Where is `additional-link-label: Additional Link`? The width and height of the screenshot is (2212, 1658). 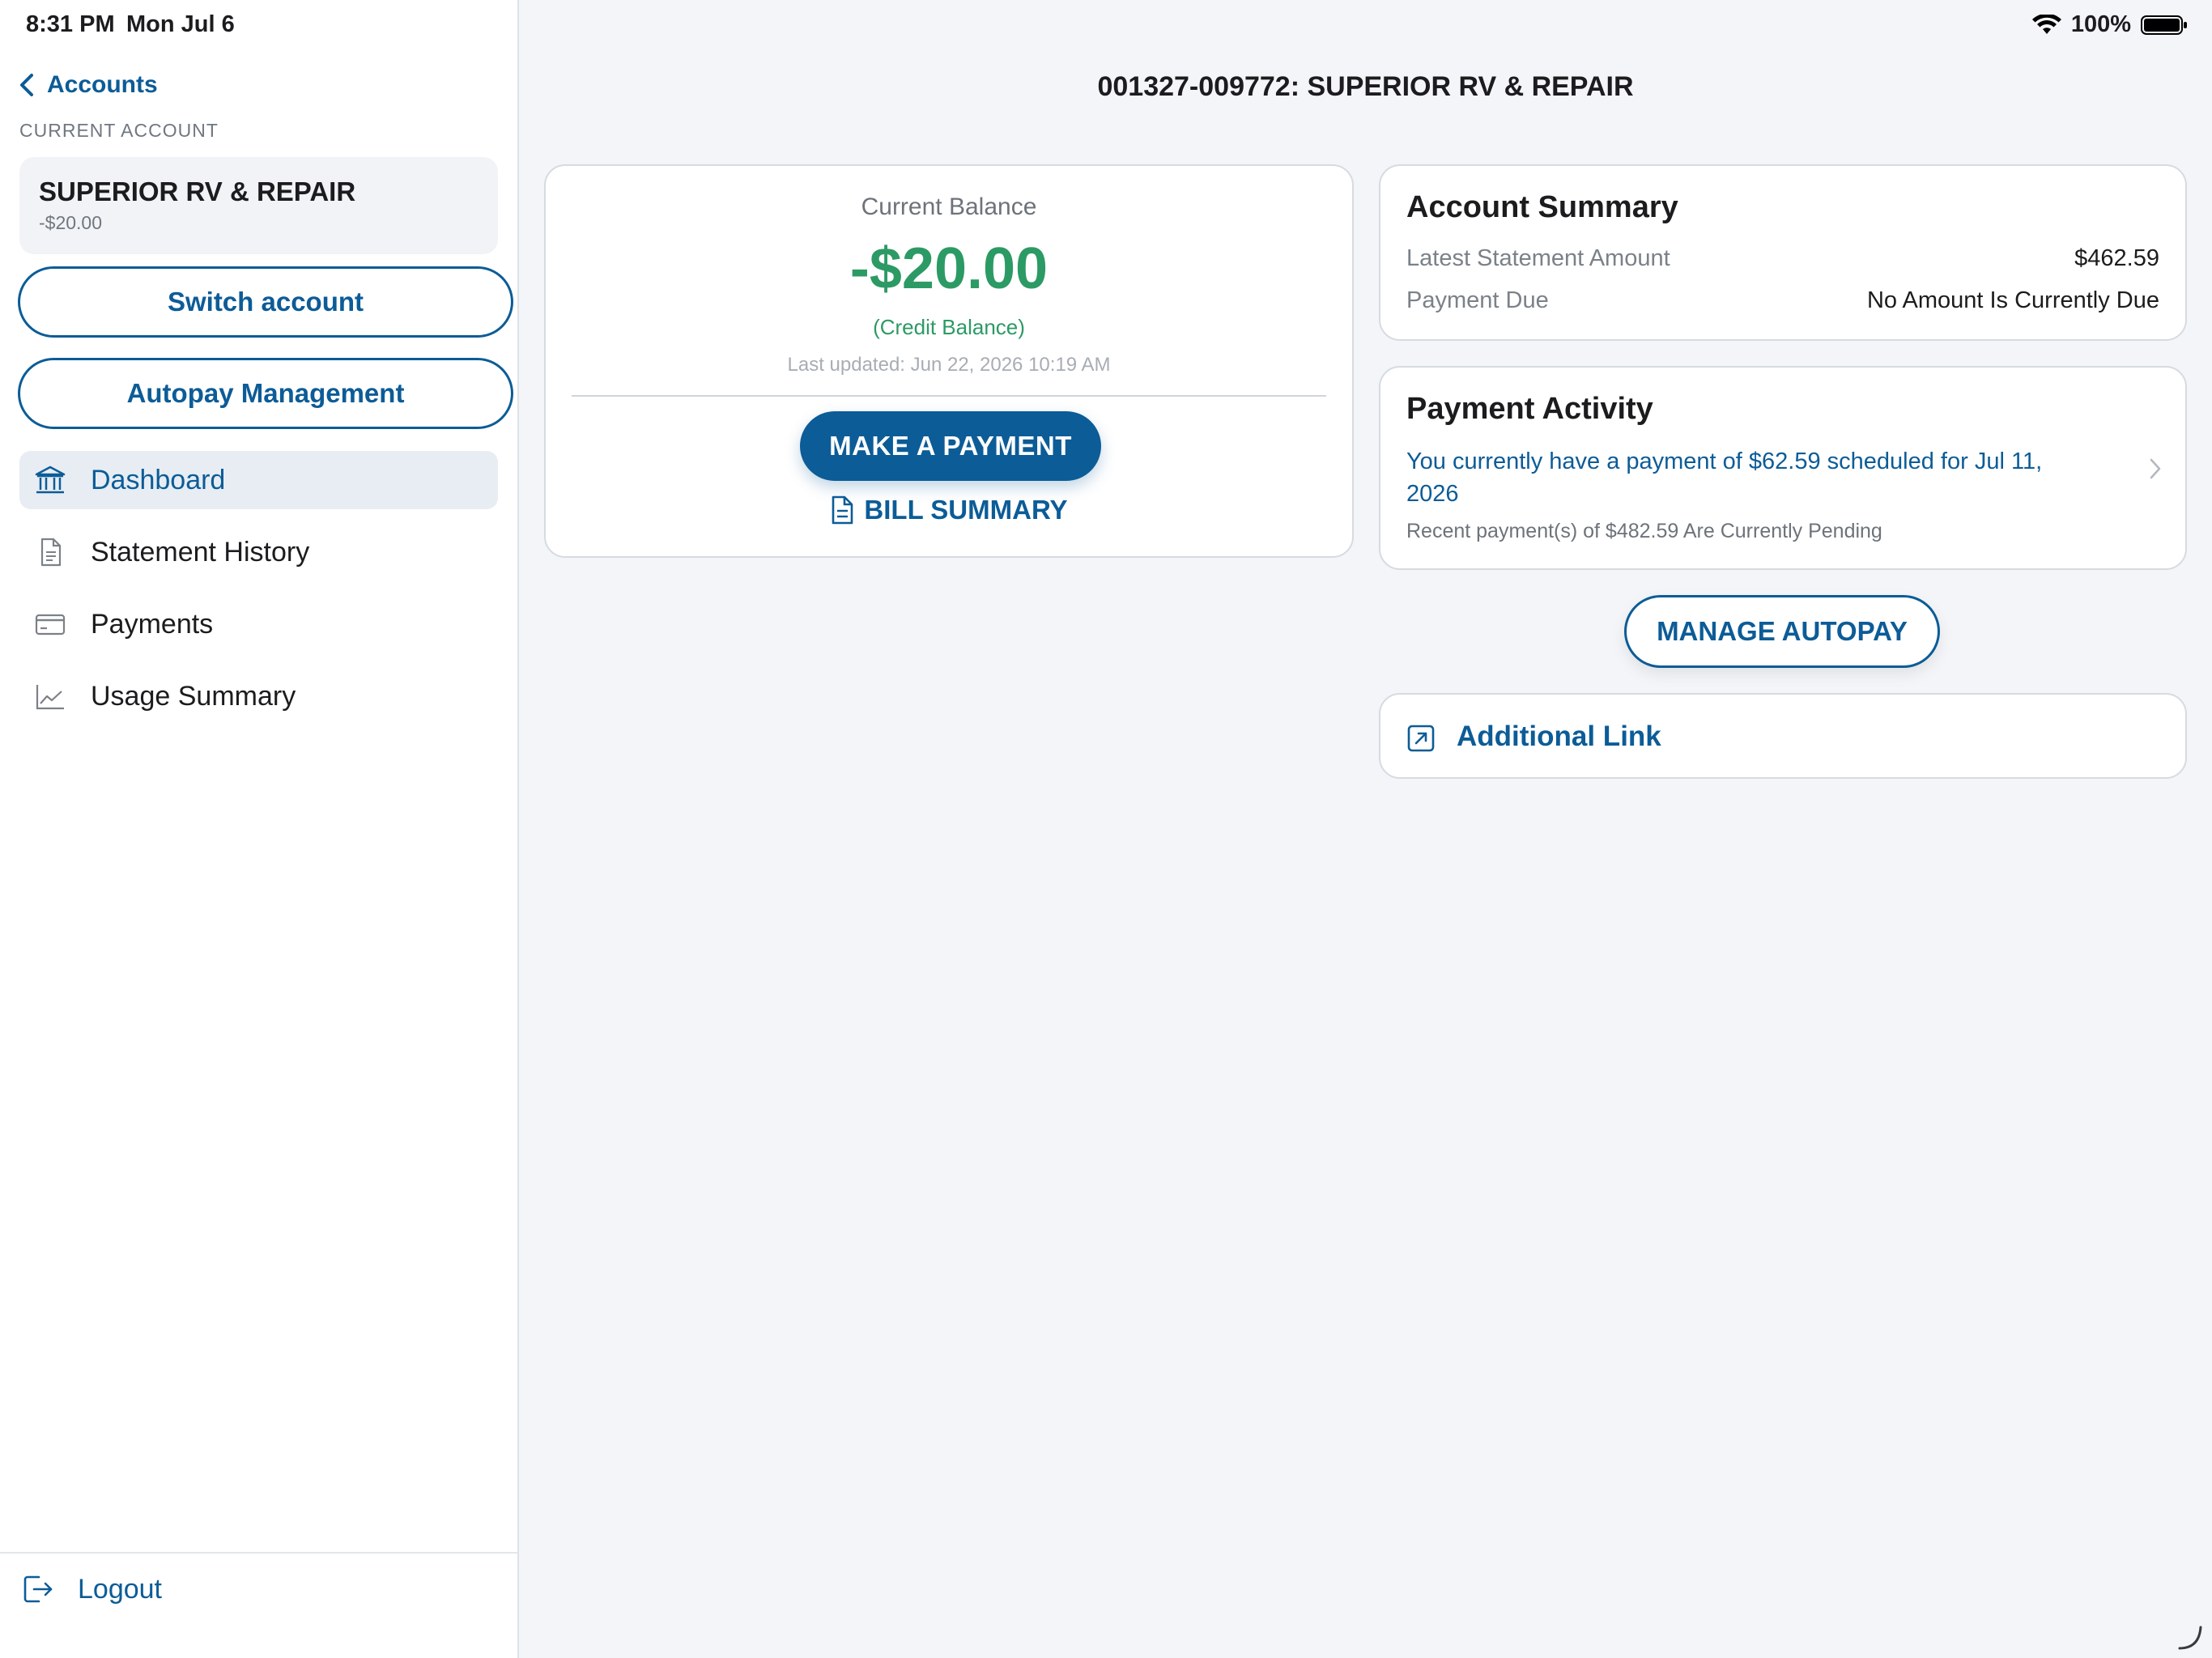 additional-link-label: Additional Link is located at coordinates (1559, 736).